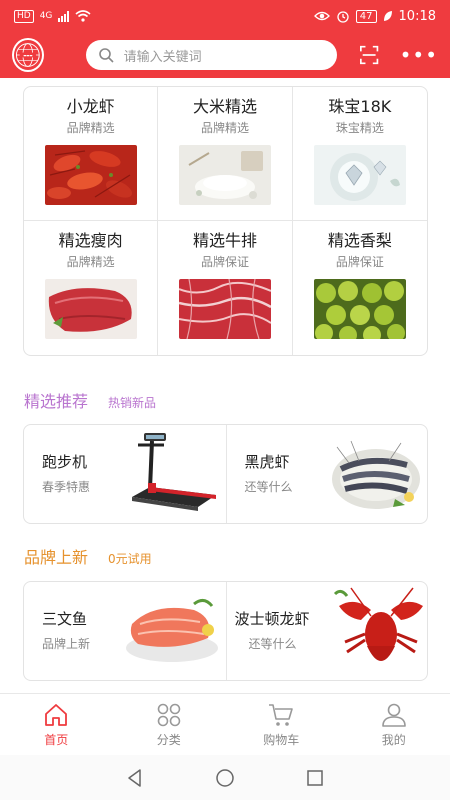  Describe the element at coordinates (387, 16) in the screenshot. I see `leaf-icon` at that location.